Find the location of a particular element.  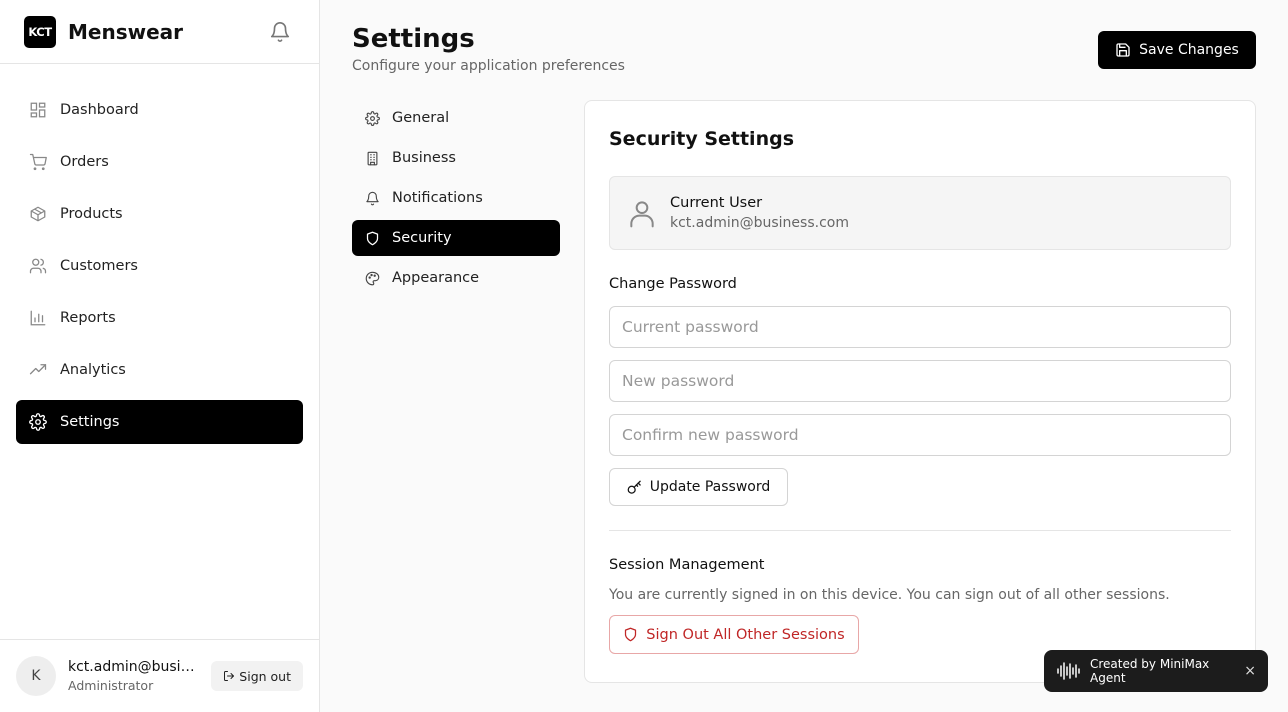

user-email: kct.admin@business.com is located at coordinates (133, 667).